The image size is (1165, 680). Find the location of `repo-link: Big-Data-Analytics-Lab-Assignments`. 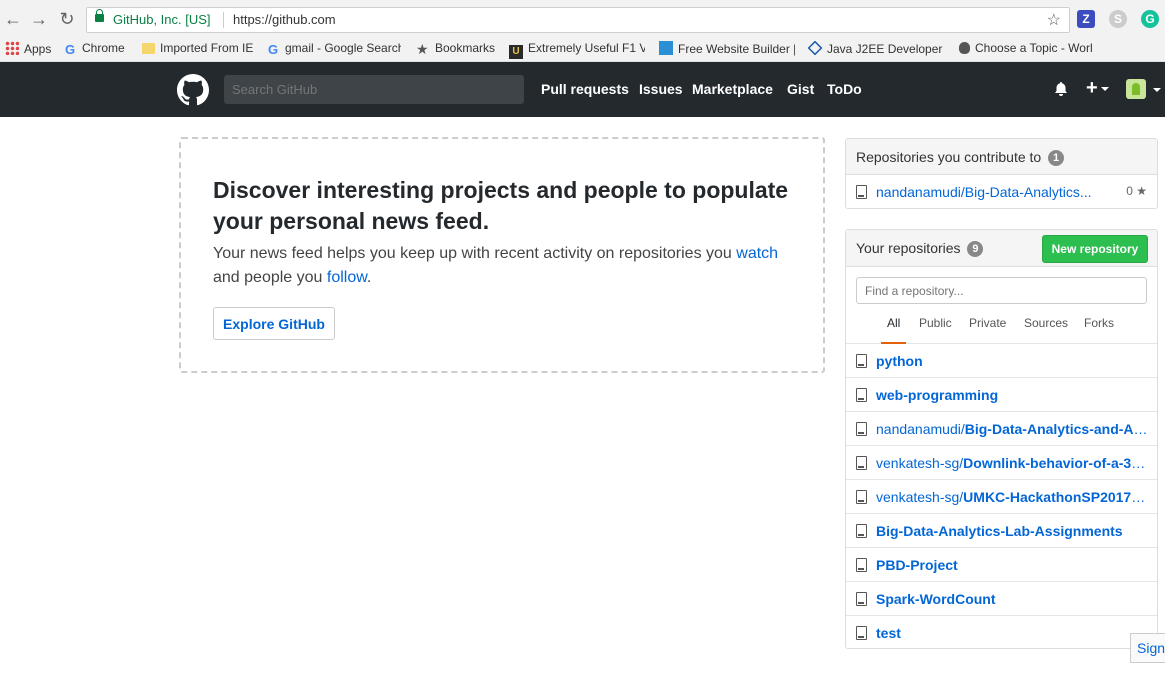

repo-link: Big-Data-Analytics-Lab-Assignments is located at coordinates (999, 531).